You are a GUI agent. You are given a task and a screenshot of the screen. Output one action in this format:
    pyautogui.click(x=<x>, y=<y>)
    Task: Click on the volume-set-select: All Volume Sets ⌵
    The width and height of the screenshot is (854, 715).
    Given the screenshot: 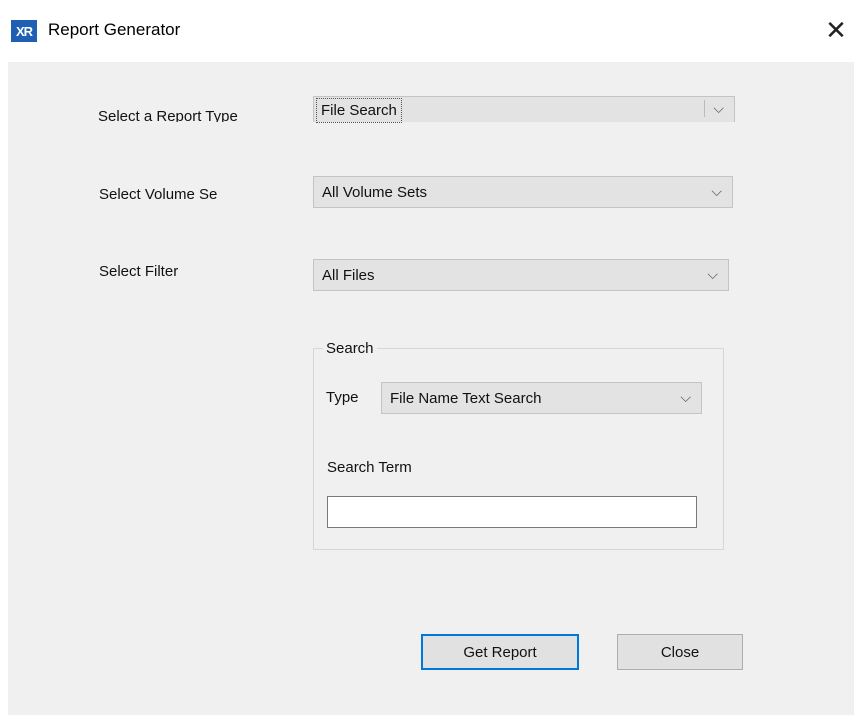 What is the action you would take?
    pyautogui.click(x=523, y=192)
    